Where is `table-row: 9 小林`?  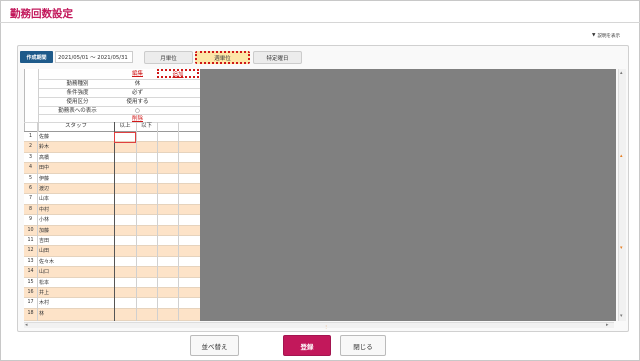
table-row: 9 小林 is located at coordinates (112, 220).